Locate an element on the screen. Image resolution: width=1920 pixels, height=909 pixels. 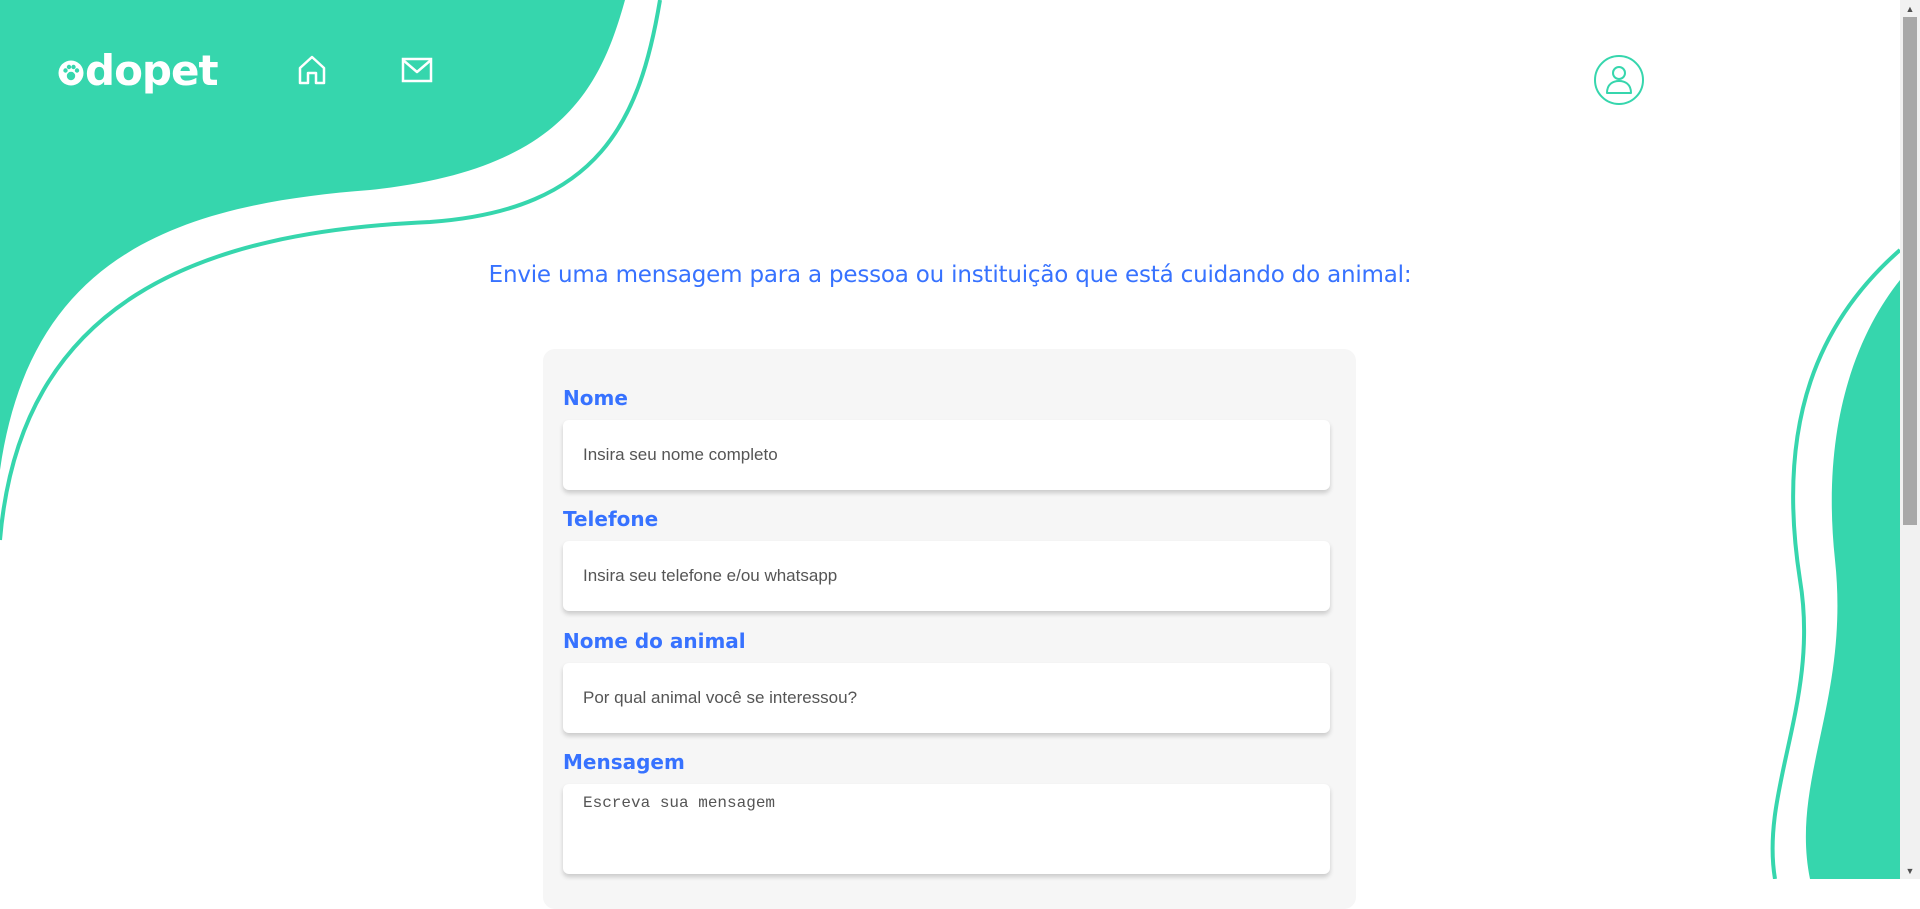
vertical-scrollbar: ▲ ▼ is located at coordinates (1910, 439).